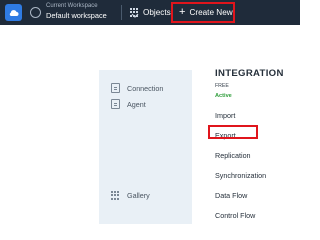  I want to click on palette-item-label: Connection, so click(145, 88).